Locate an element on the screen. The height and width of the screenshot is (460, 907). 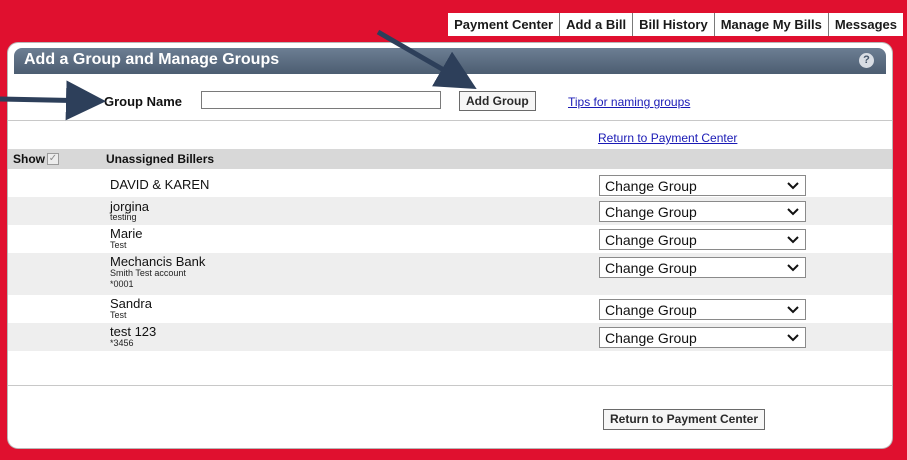
biller-name: test 123 is located at coordinates (133, 331).